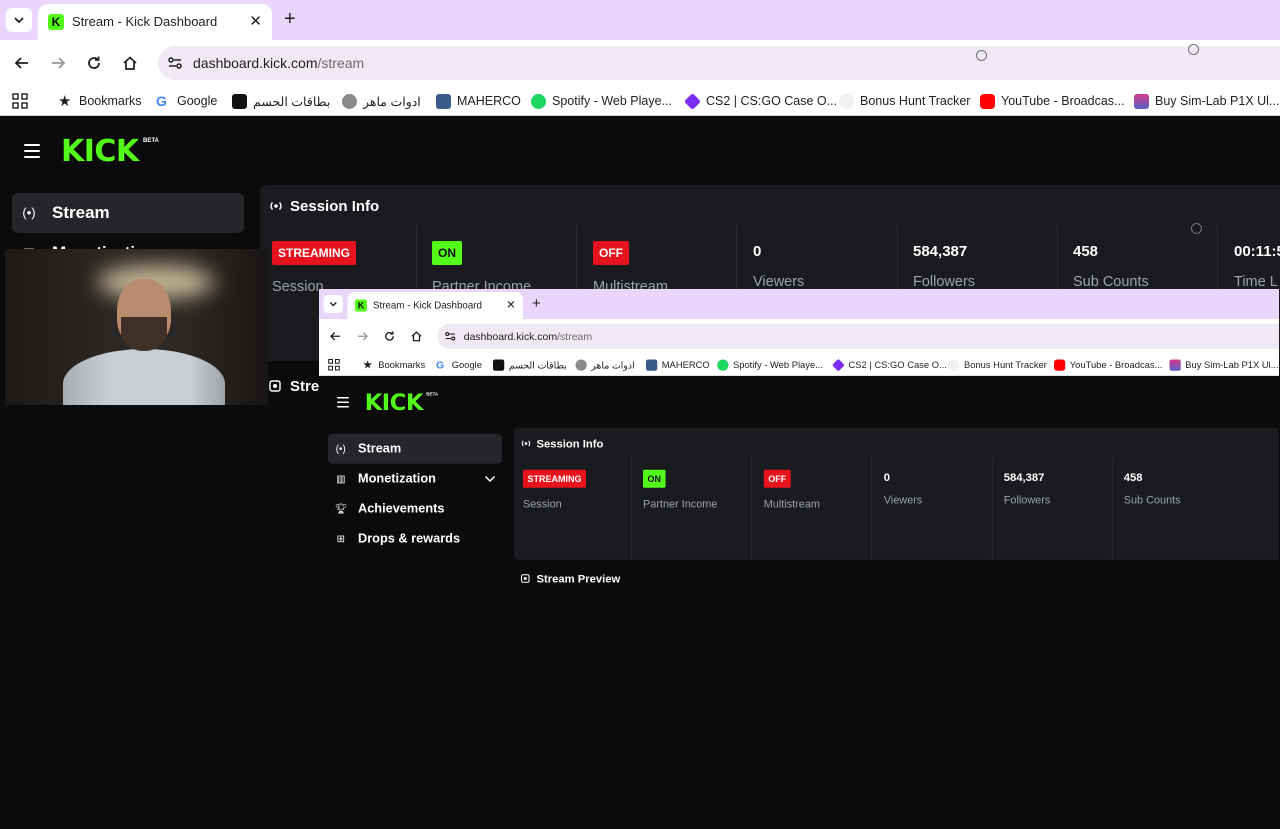 This screenshot has width=1280, height=829. I want to click on sub-counts-value: 458, so click(1086, 251).